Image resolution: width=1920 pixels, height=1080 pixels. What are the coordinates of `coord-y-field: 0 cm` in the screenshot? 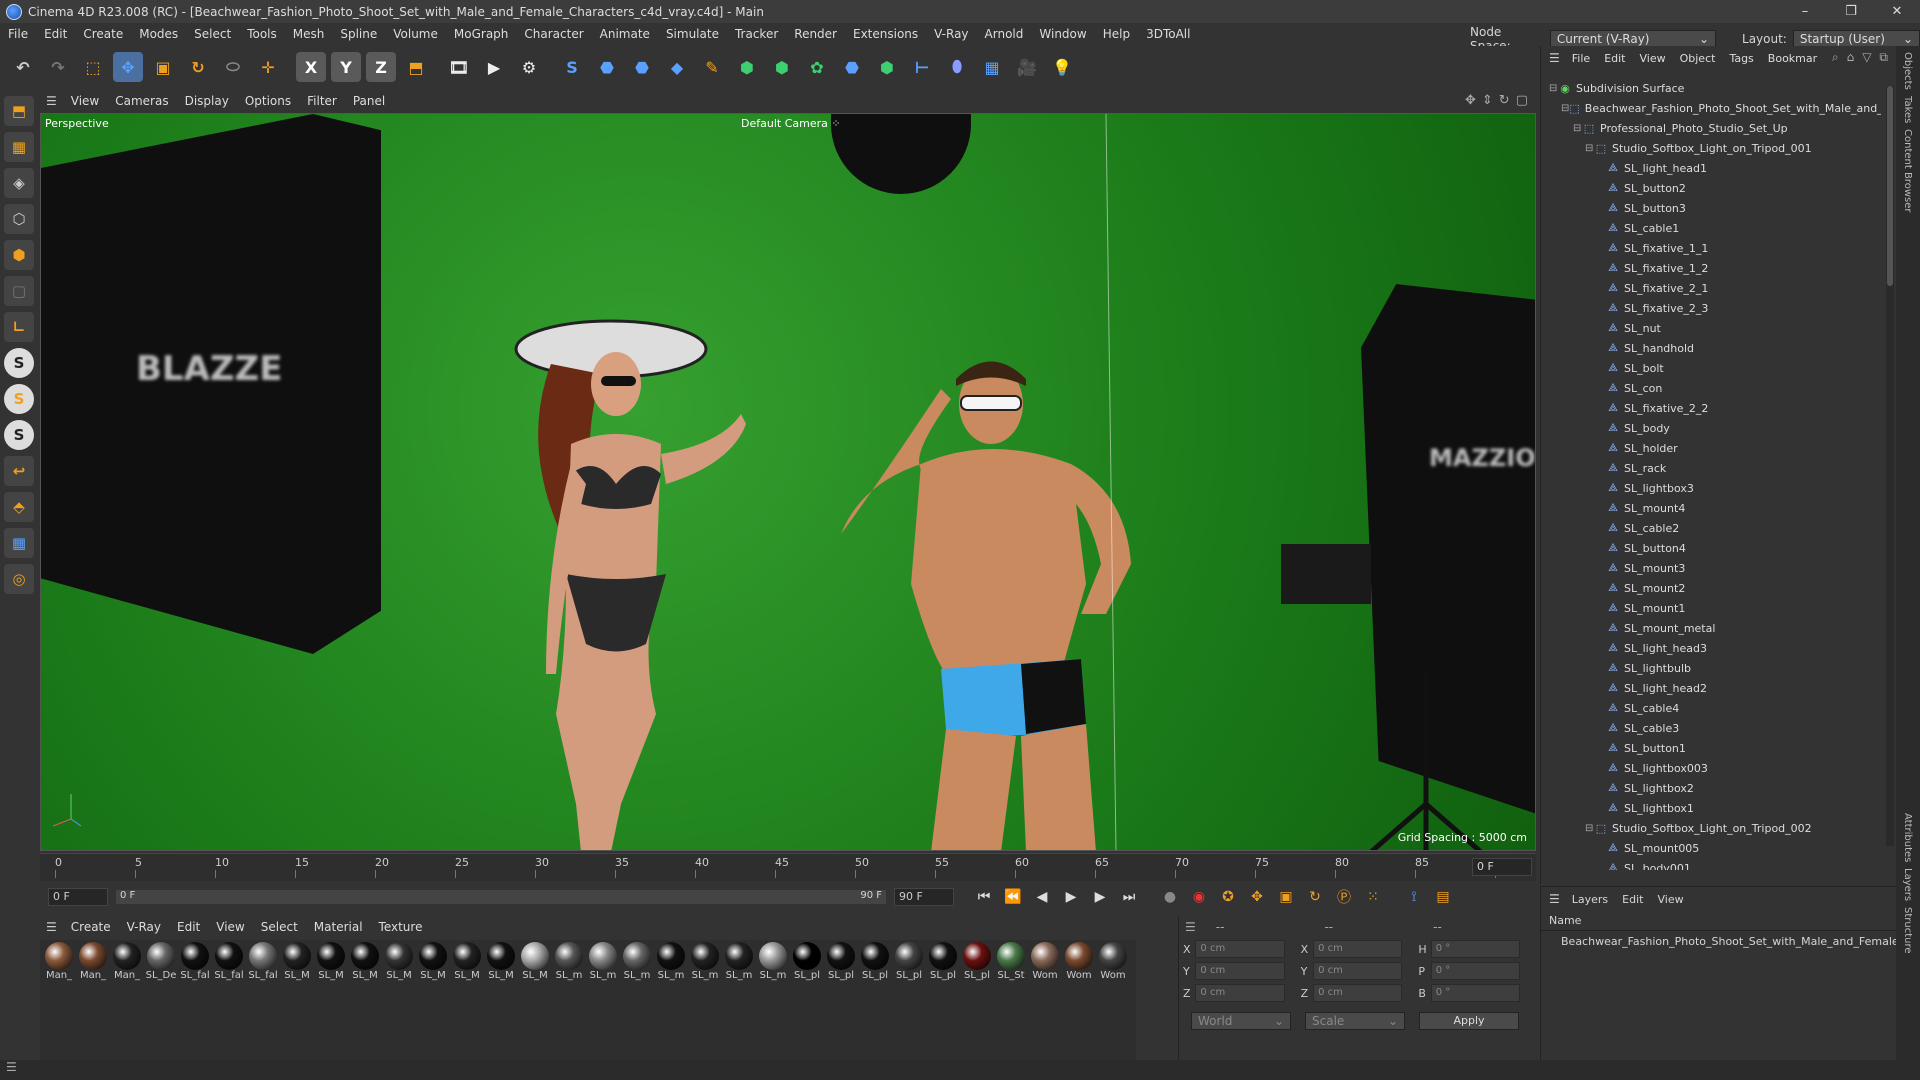 It's located at (1240, 971).